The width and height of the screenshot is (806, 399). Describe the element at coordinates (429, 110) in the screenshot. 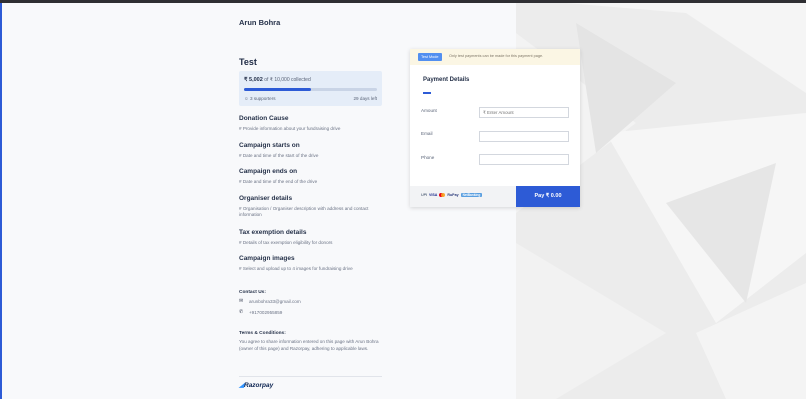

I see `amount-label: Amount` at that location.